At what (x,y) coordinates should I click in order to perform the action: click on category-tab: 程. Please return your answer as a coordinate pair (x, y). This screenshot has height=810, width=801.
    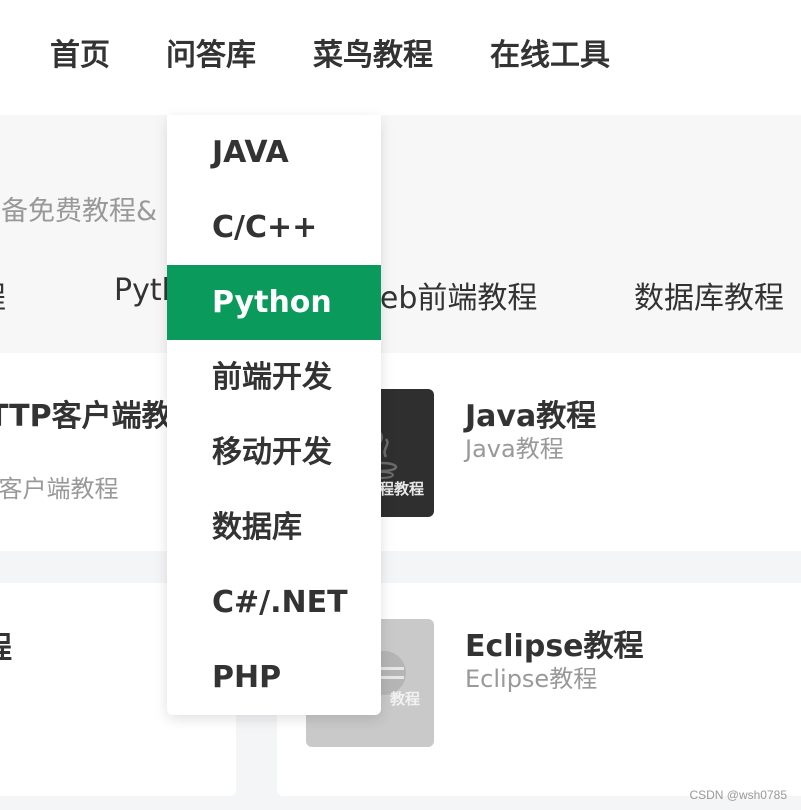
    Looking at the image, I should click on (3, 295).